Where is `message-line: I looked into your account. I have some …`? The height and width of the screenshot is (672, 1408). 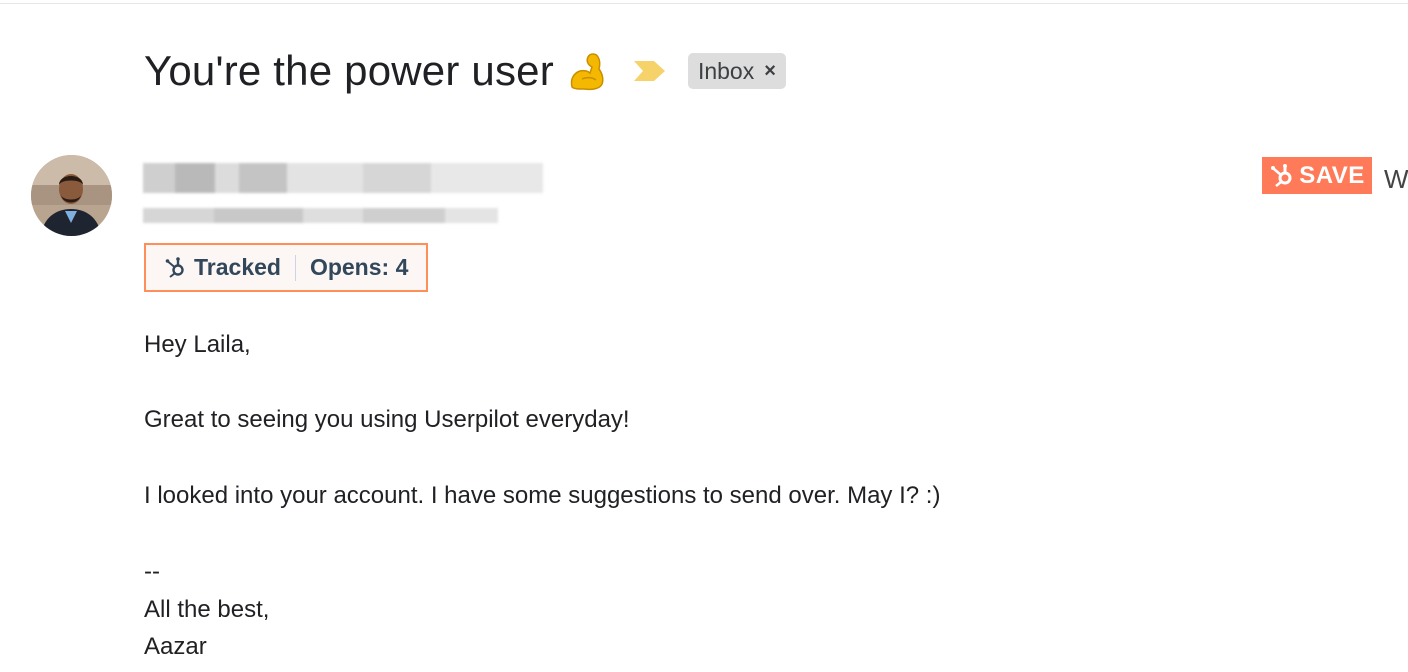
message-line: I looked into your account. I have some … is located at coordinates (542, 495).